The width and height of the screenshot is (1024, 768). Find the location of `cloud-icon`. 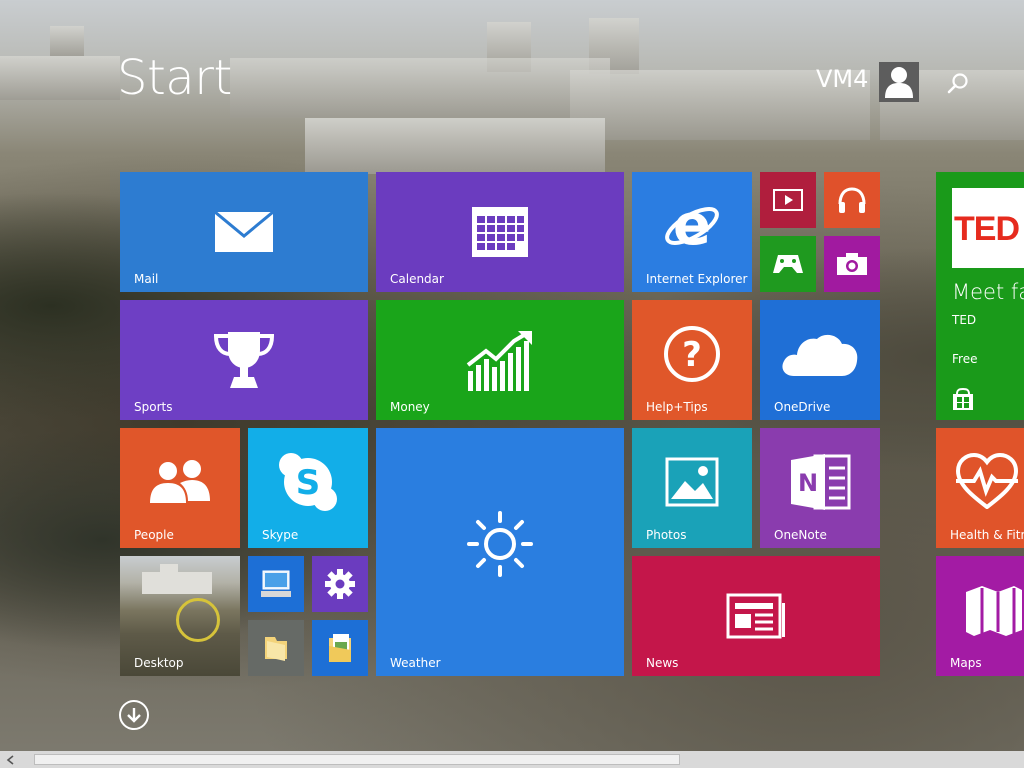

cloud-icon is located at coordinates (820, 354).